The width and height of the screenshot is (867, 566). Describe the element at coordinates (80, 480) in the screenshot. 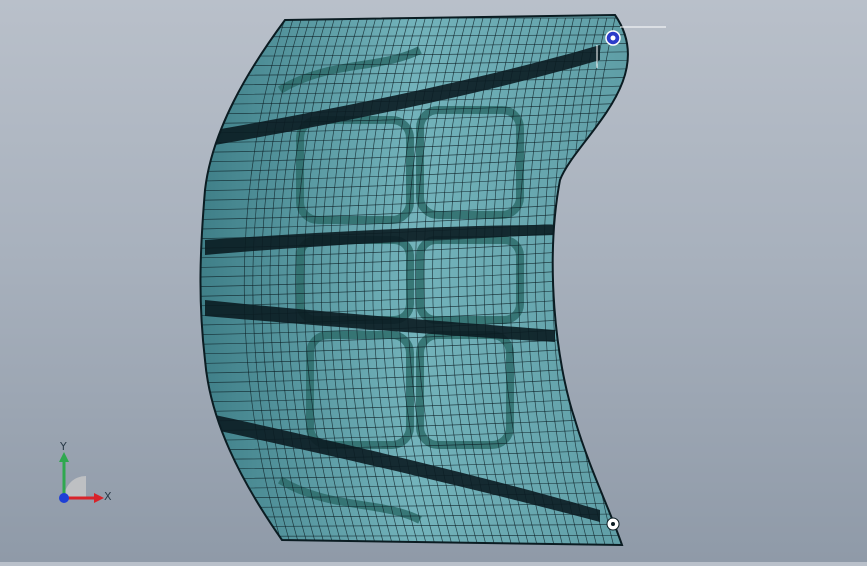

I see `orientation-triad: Y X` at that location.